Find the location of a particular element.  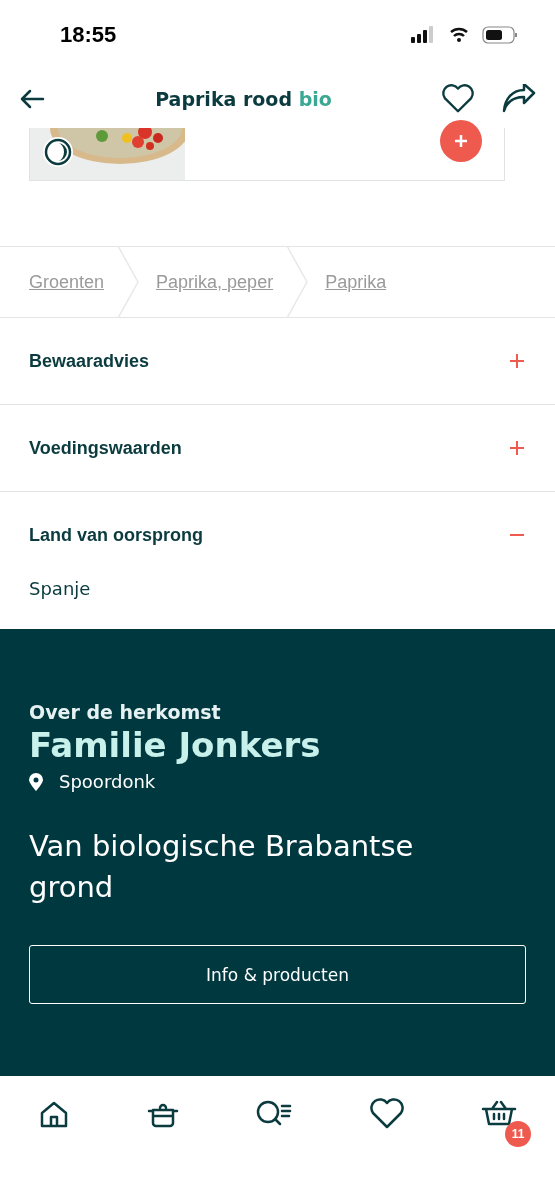

wifi-icon is located at coordinates (459, 34).